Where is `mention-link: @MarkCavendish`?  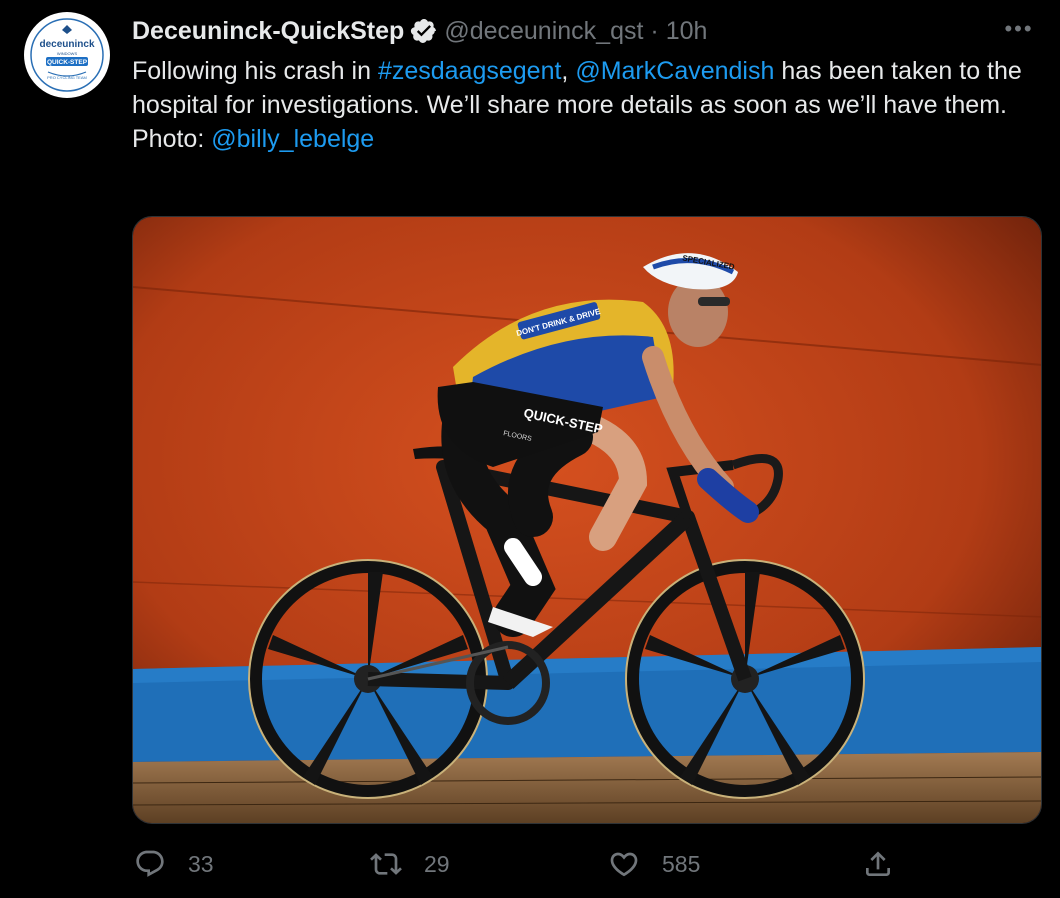 mention-link: @MarkCavendish is located at coordinates (674, 71).